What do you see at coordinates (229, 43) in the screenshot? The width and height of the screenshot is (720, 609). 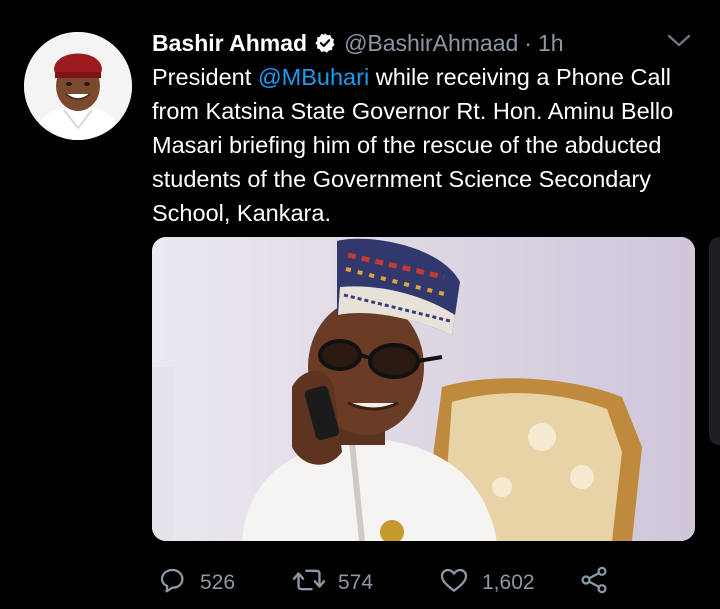 I see `author-name: Bashir Ahmad` at bounding box center [229, 43].